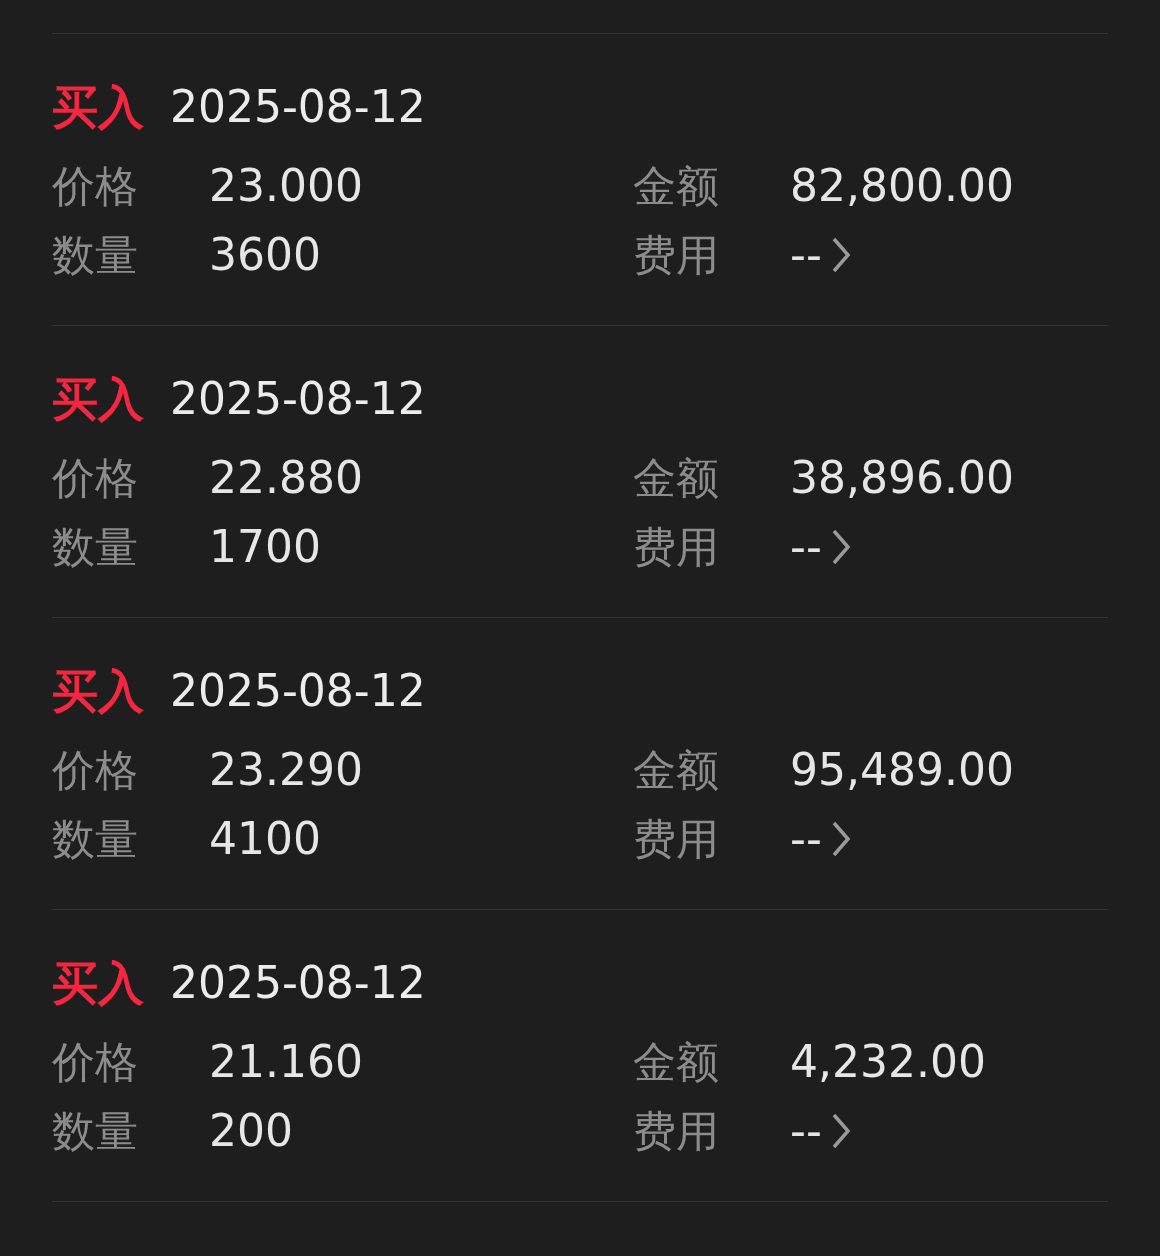 This screenshot has height=1256, width=1160. Describe the element at coordinates (265, 547) in the screenshot. I see `field-value: 1700` at that location.